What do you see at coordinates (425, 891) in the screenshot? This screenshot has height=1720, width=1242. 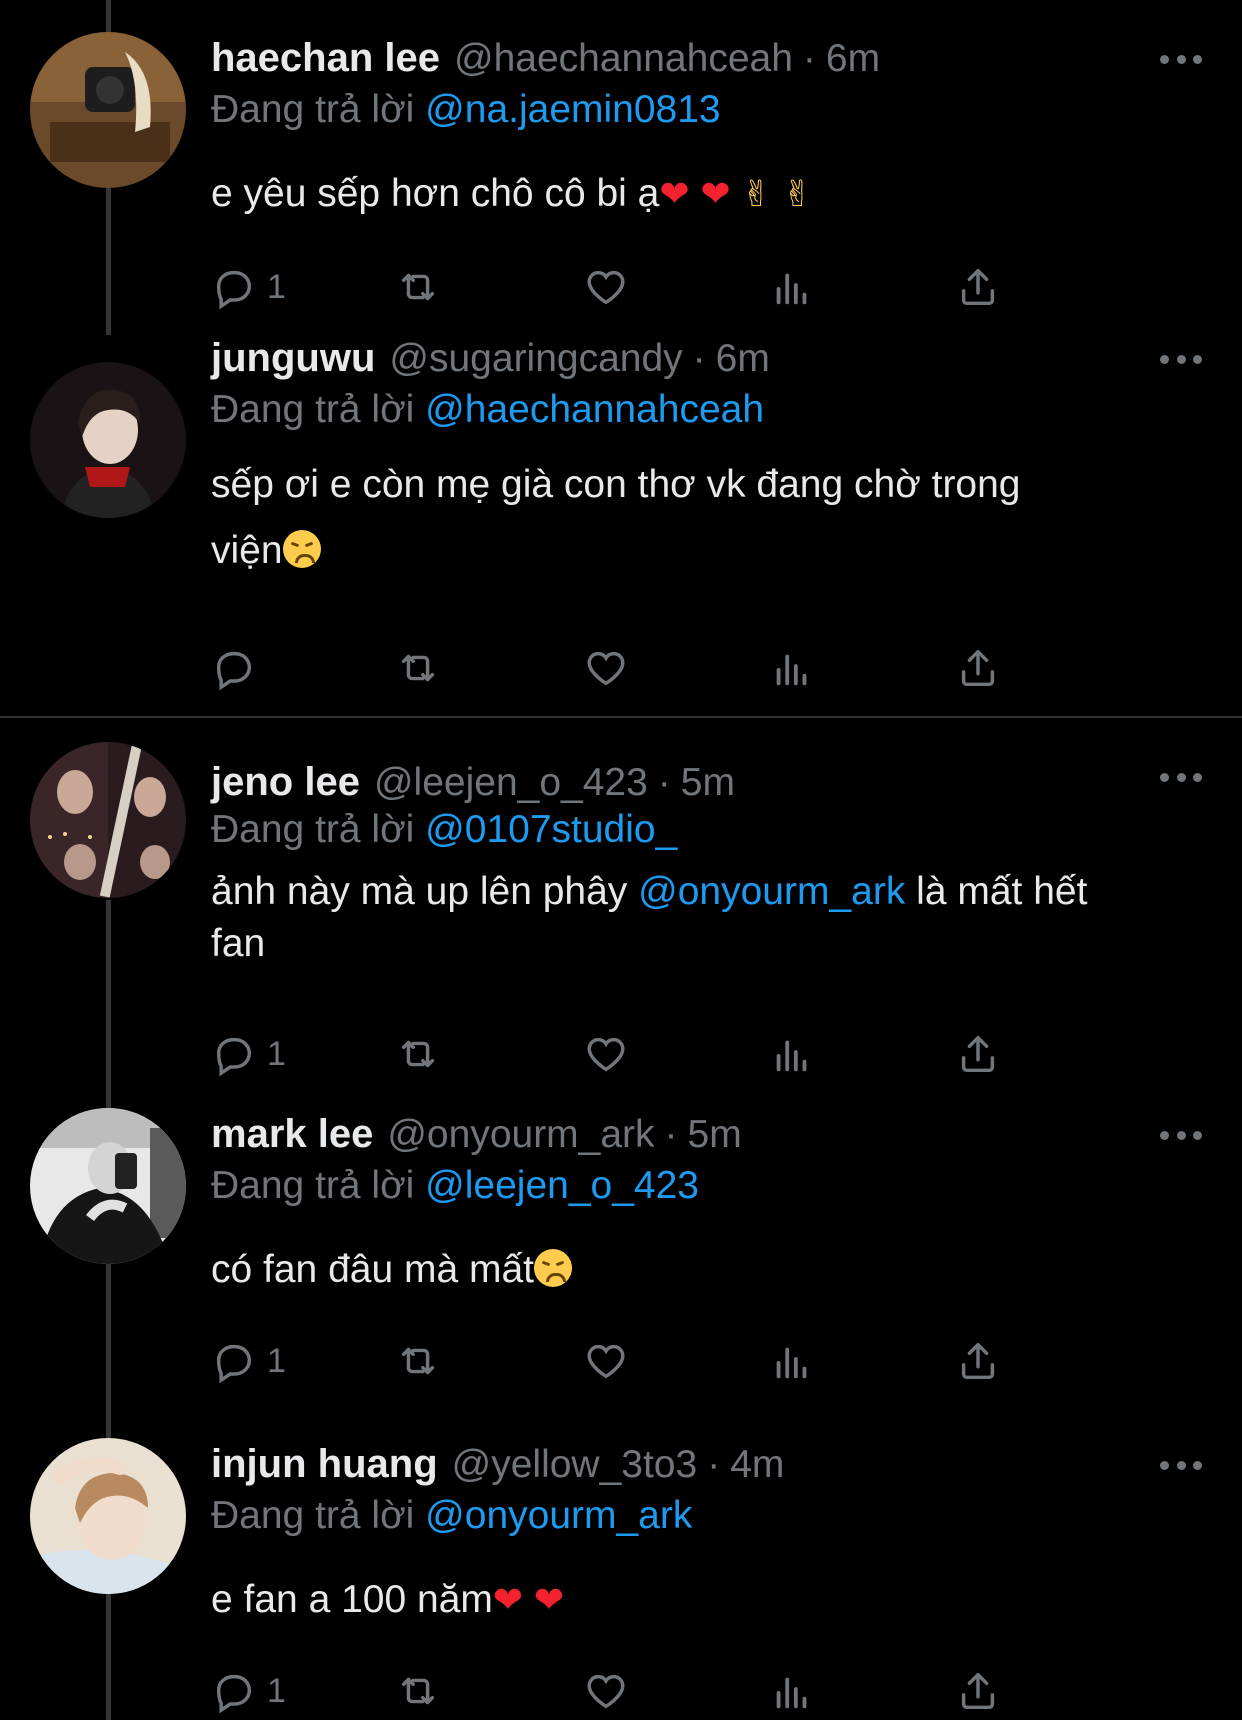 I see `tweet-text-part: ảnh này mà up lên phây` at bounding box center [425, 891].